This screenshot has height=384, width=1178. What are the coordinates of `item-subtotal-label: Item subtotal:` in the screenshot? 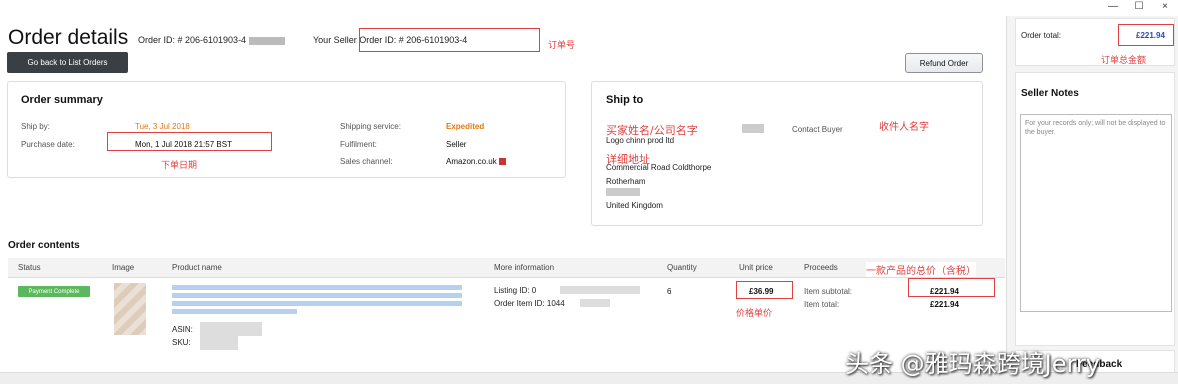 It's located at (828, 291).